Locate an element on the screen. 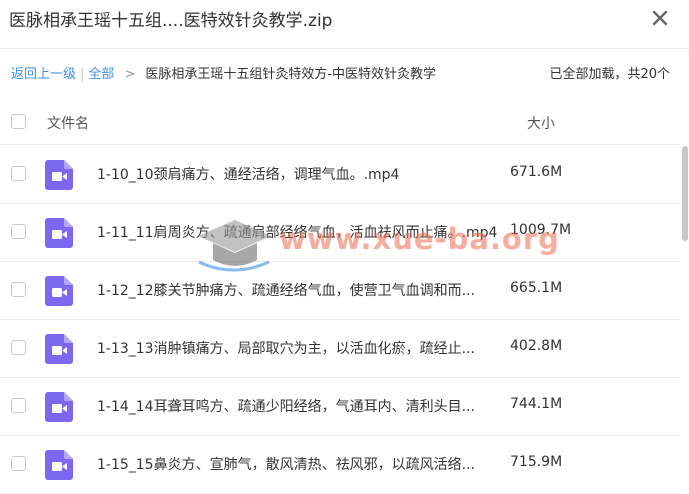  scrollbar-thumb is located at coordinates (685, 193).